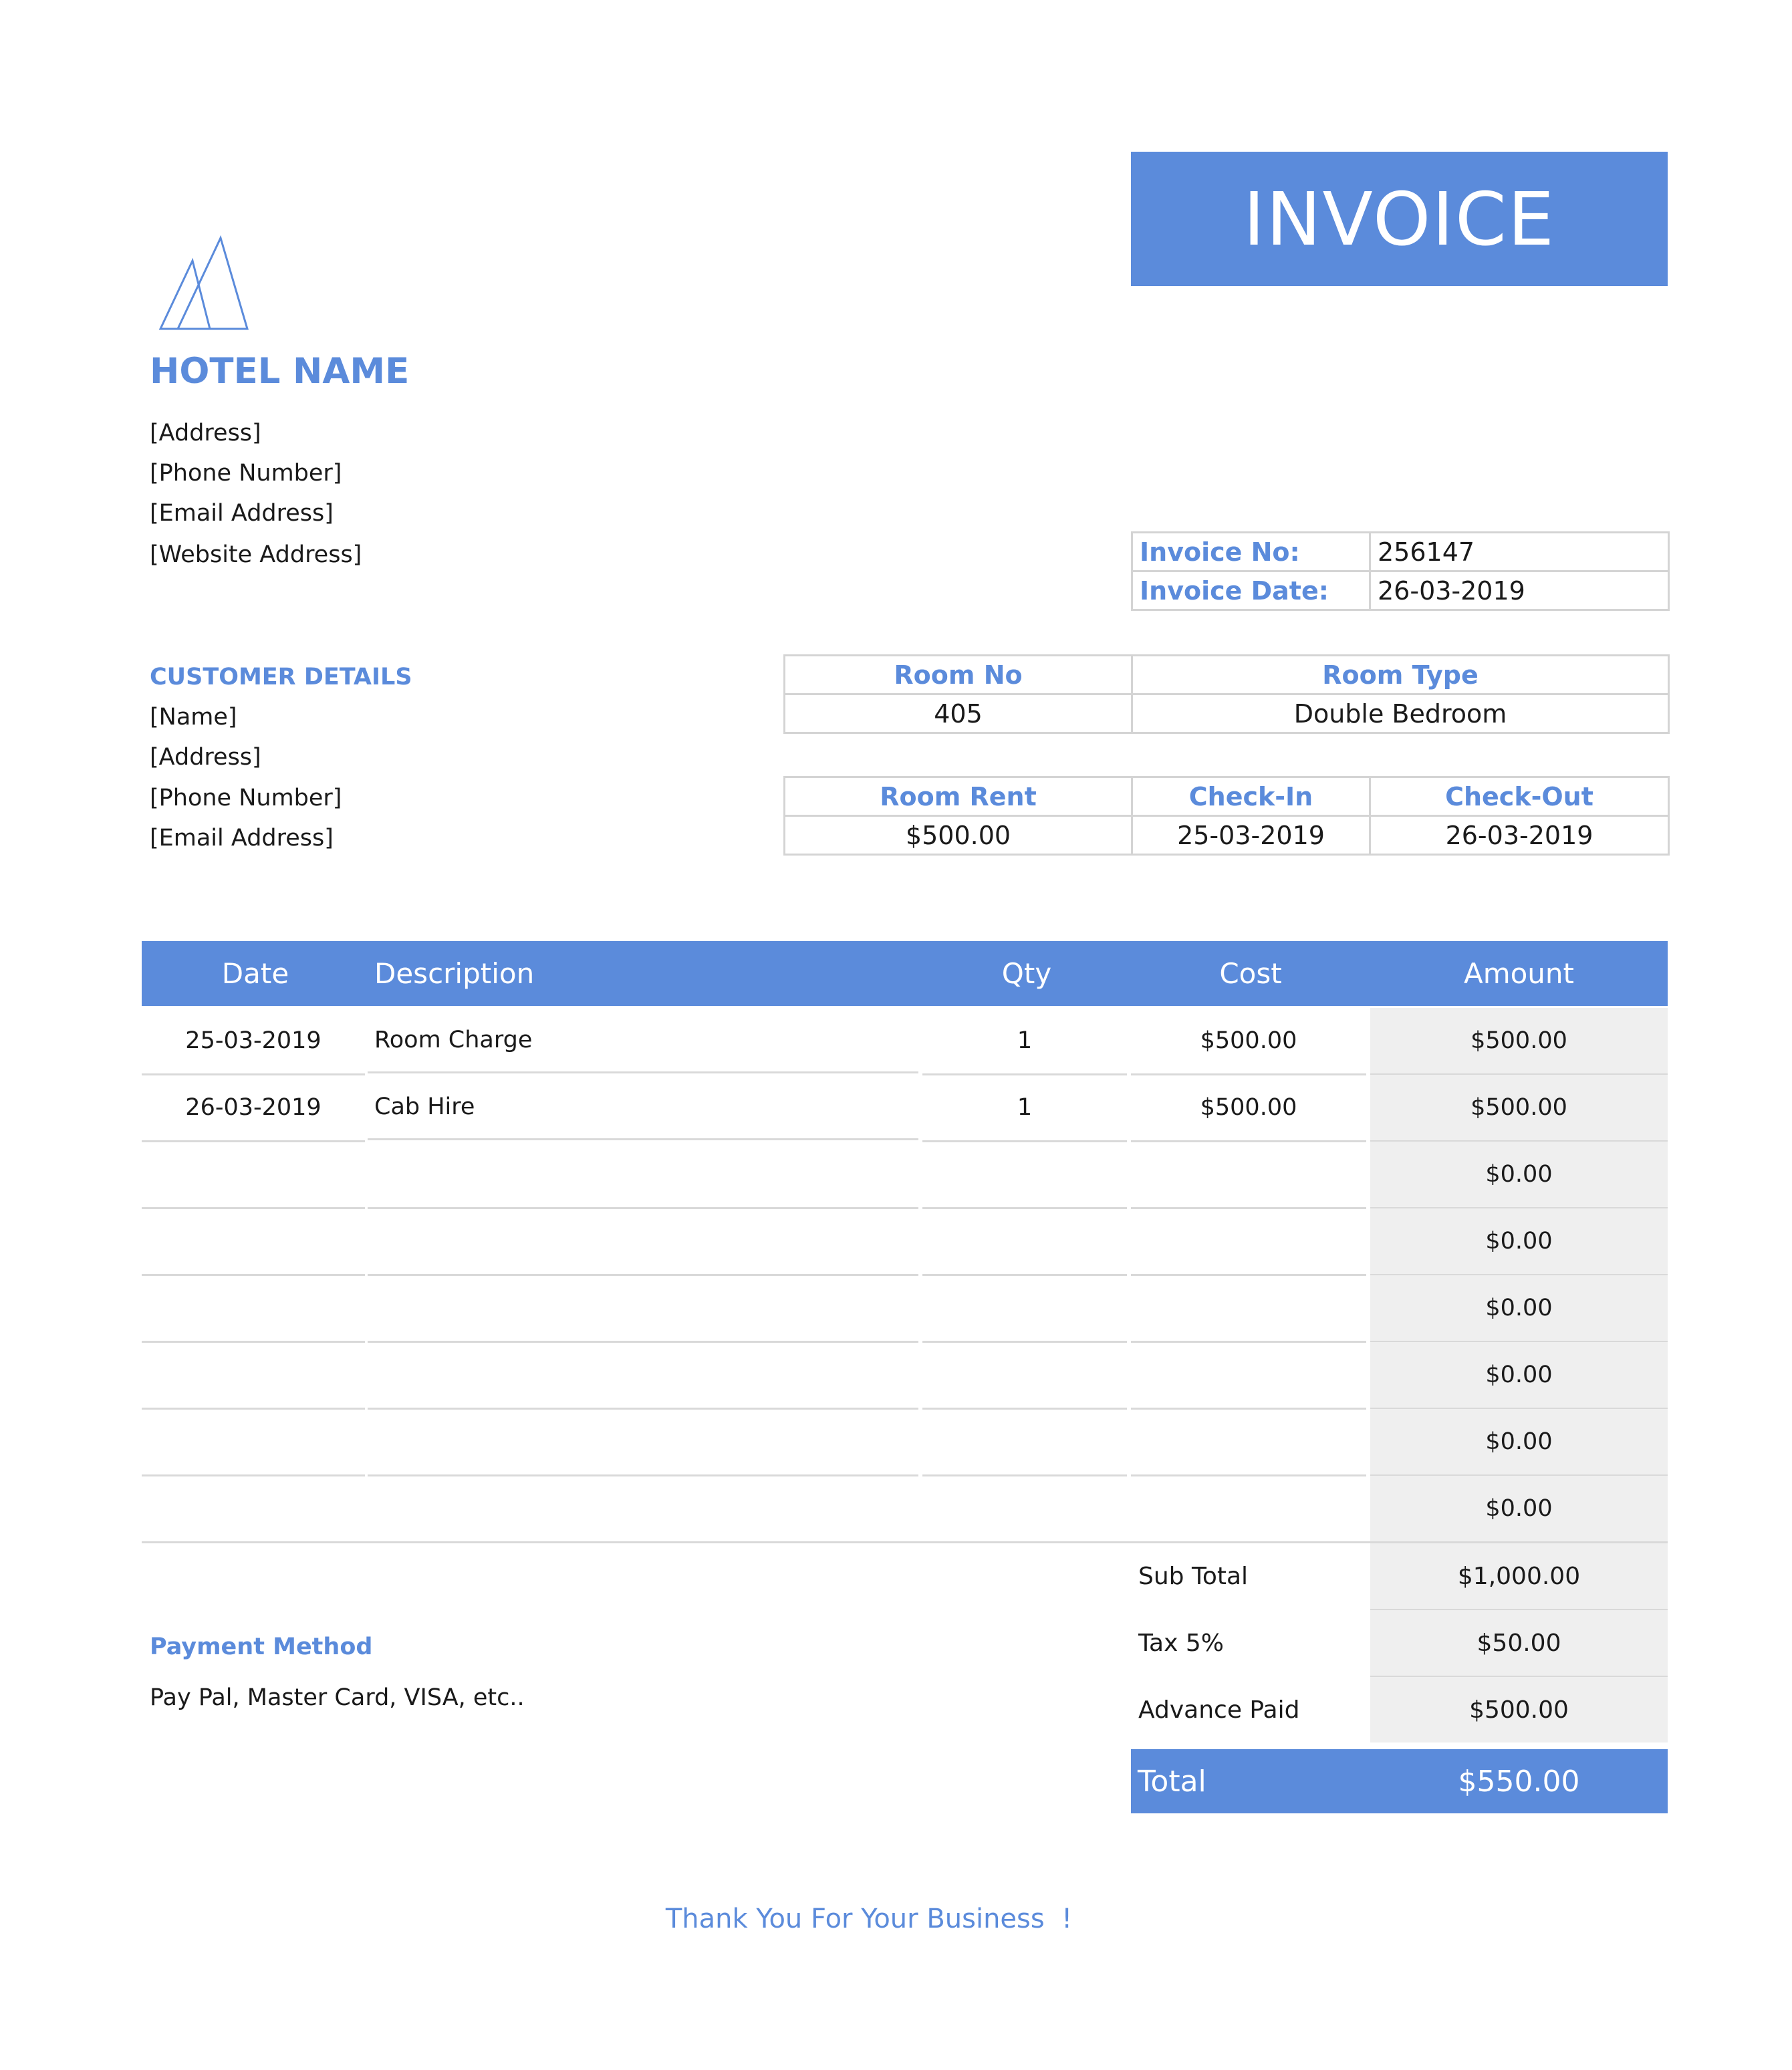 This screenshot has width=1792, height=2070. Describe the element at coordinates (242, 838) in the screenshot. I see `customer-email: [Email Address]` at that location.